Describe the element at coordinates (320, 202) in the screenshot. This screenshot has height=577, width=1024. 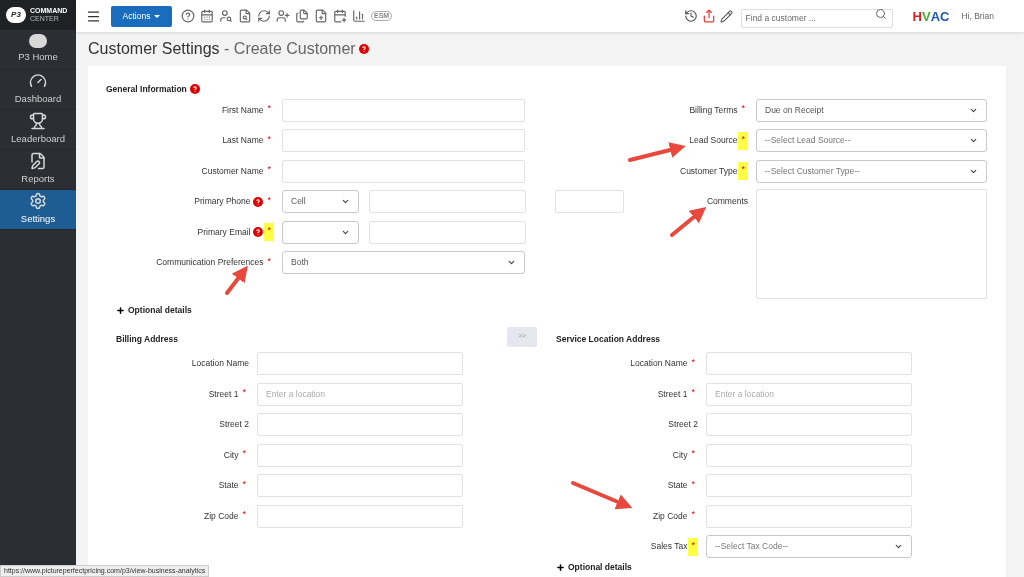
I see `select-field: Cell` at that location.